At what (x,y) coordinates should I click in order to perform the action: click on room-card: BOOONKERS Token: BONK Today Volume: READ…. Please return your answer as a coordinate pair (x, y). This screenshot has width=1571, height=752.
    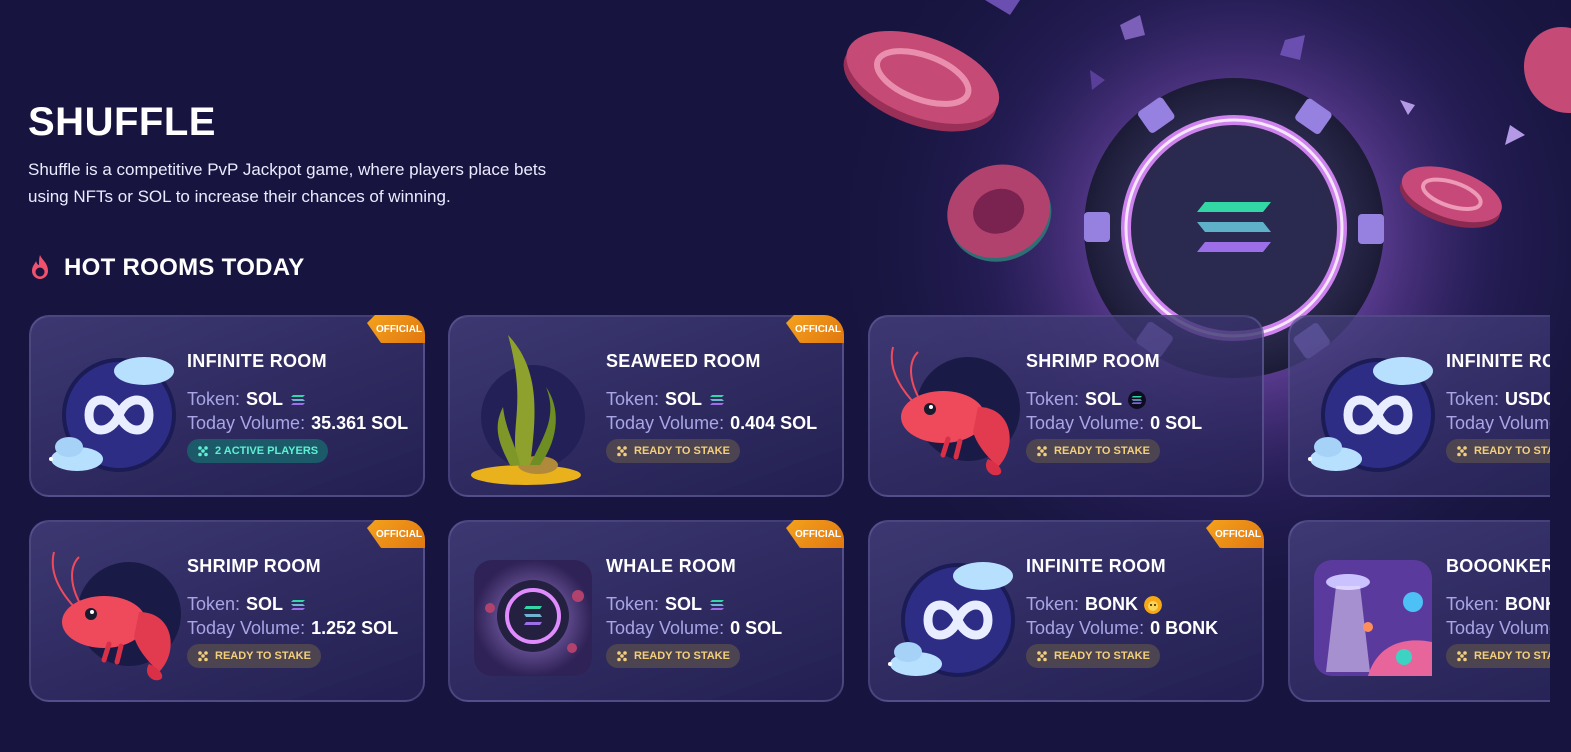
    Looking at the image, I should click on (1419, 611).